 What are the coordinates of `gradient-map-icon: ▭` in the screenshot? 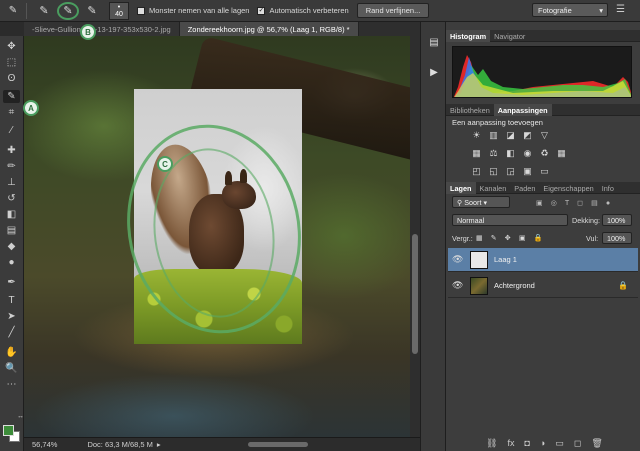 It's located at (544, 171).